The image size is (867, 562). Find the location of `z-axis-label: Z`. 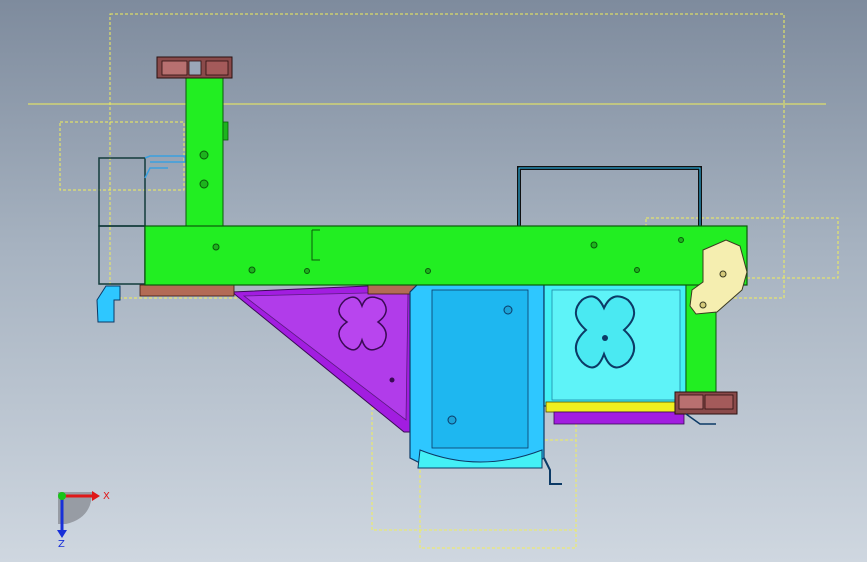

z-axis-label: Z is located at coordinates (61, 543).